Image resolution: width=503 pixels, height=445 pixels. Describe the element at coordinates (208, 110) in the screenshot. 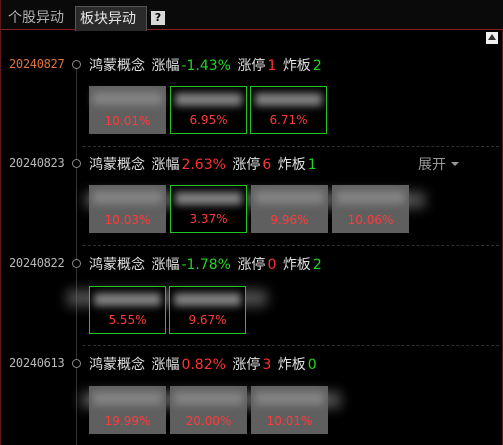

I see `stock-card: 6.95%` at that location.